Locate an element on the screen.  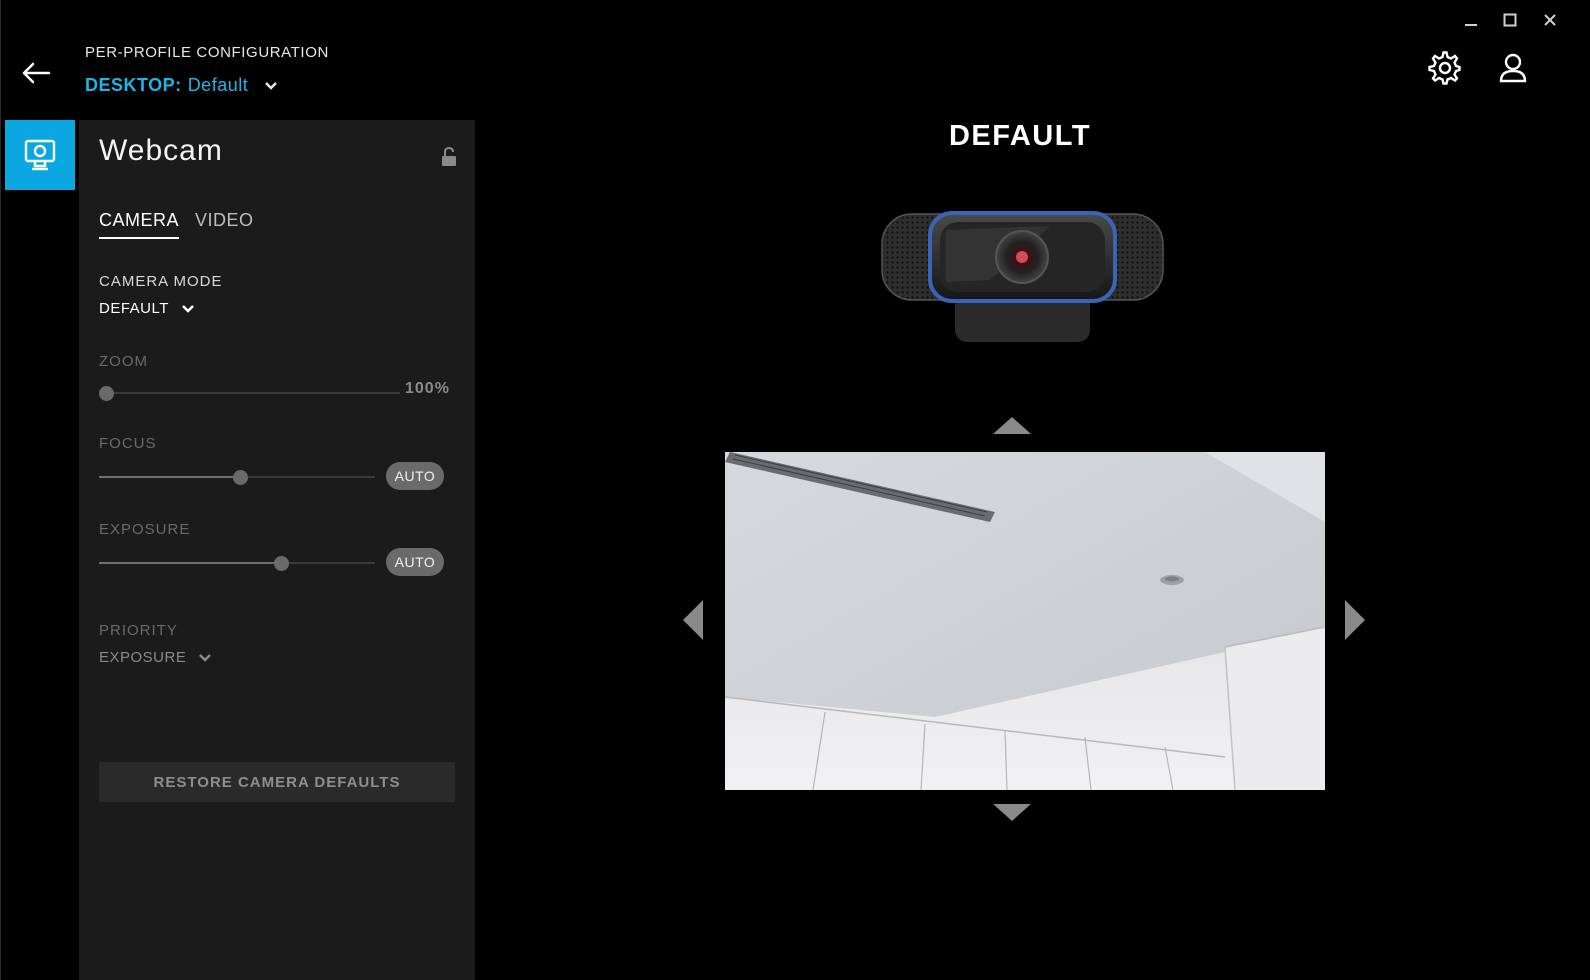
triangle-right-icon is located at coordinates (1355, 620).